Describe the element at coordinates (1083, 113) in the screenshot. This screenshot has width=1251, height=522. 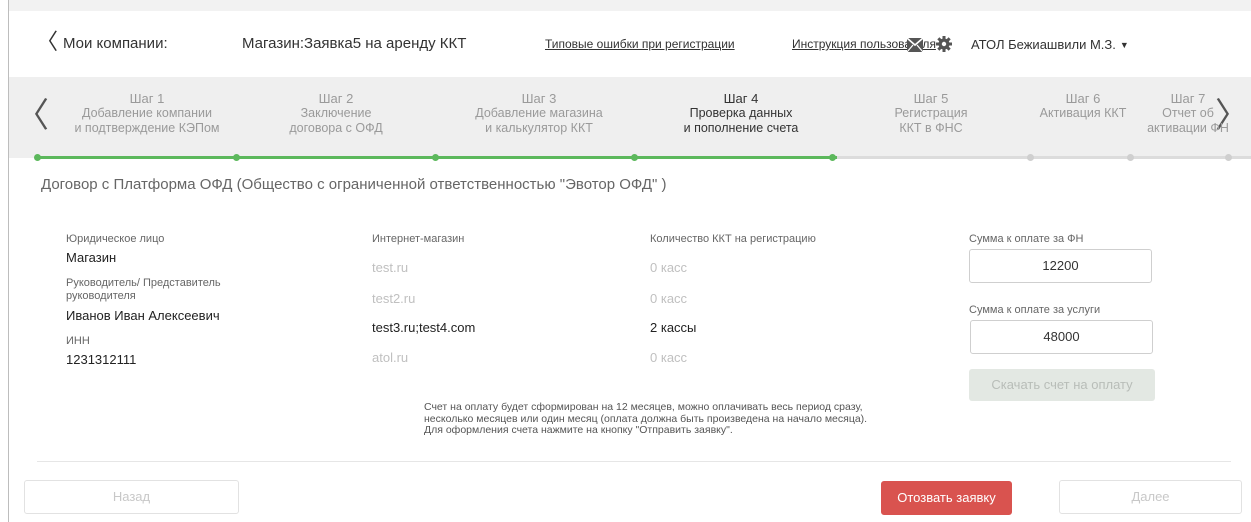
I see `step-label: Активация ККТ` at that location.